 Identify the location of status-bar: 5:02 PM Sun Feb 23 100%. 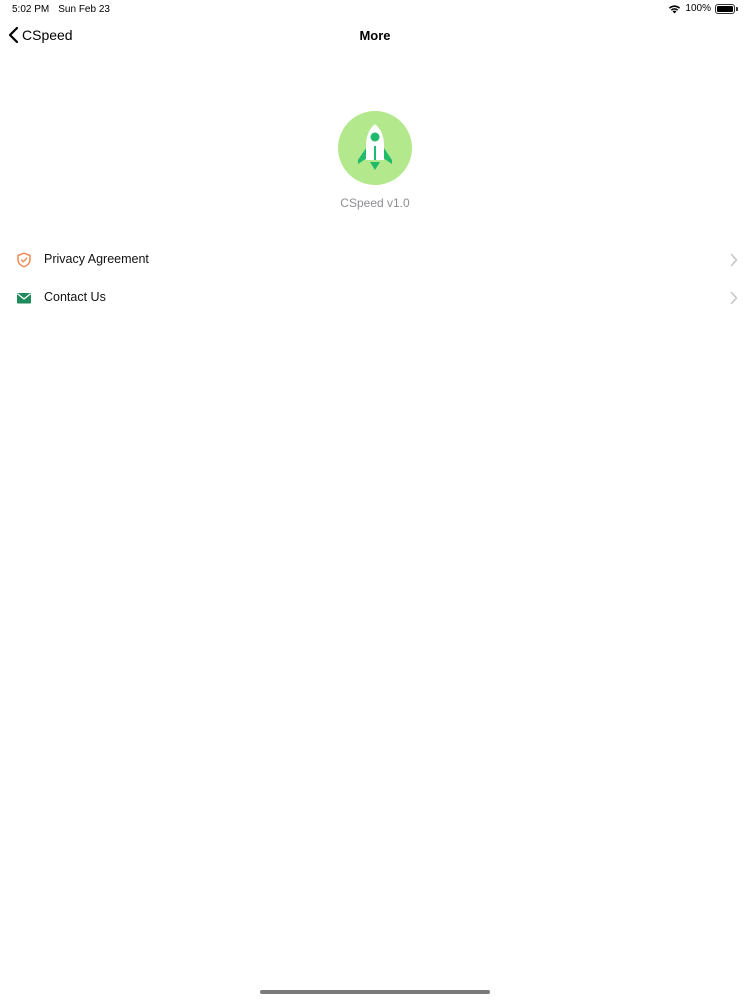
(375, 10).